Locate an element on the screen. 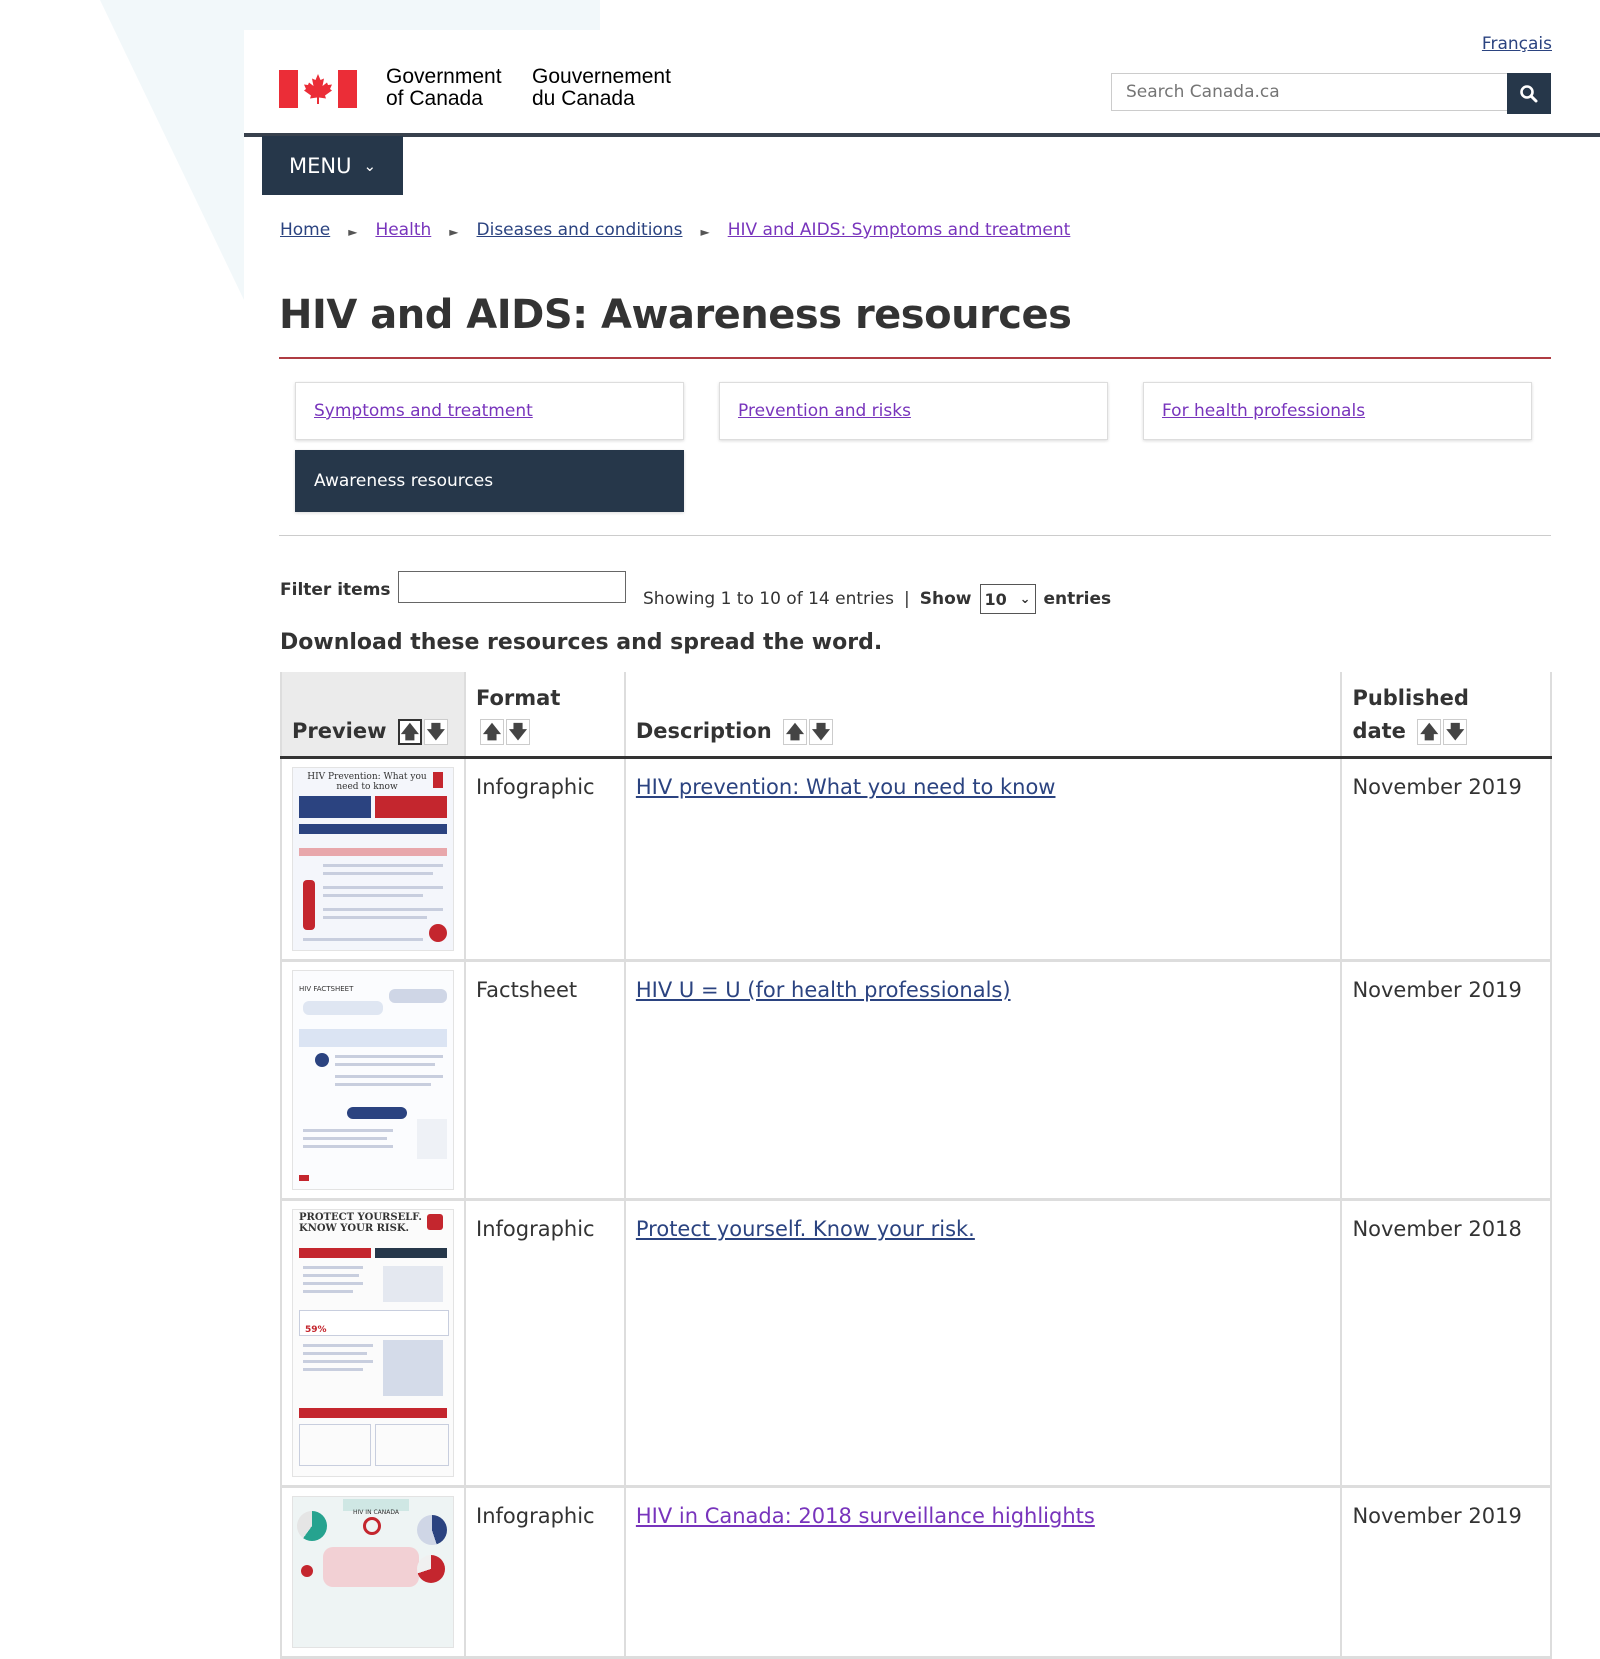 The width and height of the screenshot is (1600, 1659). preview-cell: HIV Prevention: What you need to know is located at coordinates (372, 859).